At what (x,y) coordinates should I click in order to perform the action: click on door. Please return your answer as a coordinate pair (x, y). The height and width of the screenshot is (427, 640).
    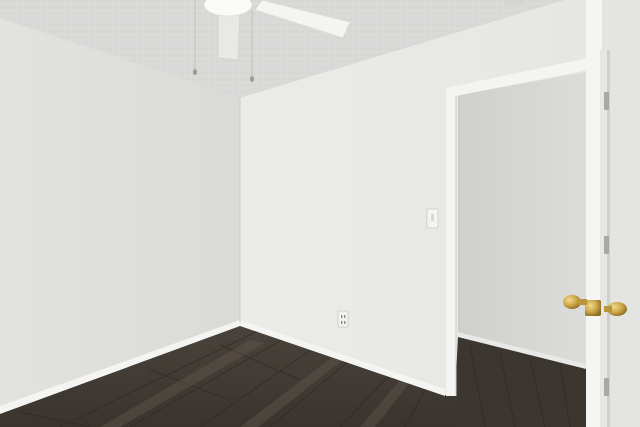
    Looking at the image, I should click on (594, 213).